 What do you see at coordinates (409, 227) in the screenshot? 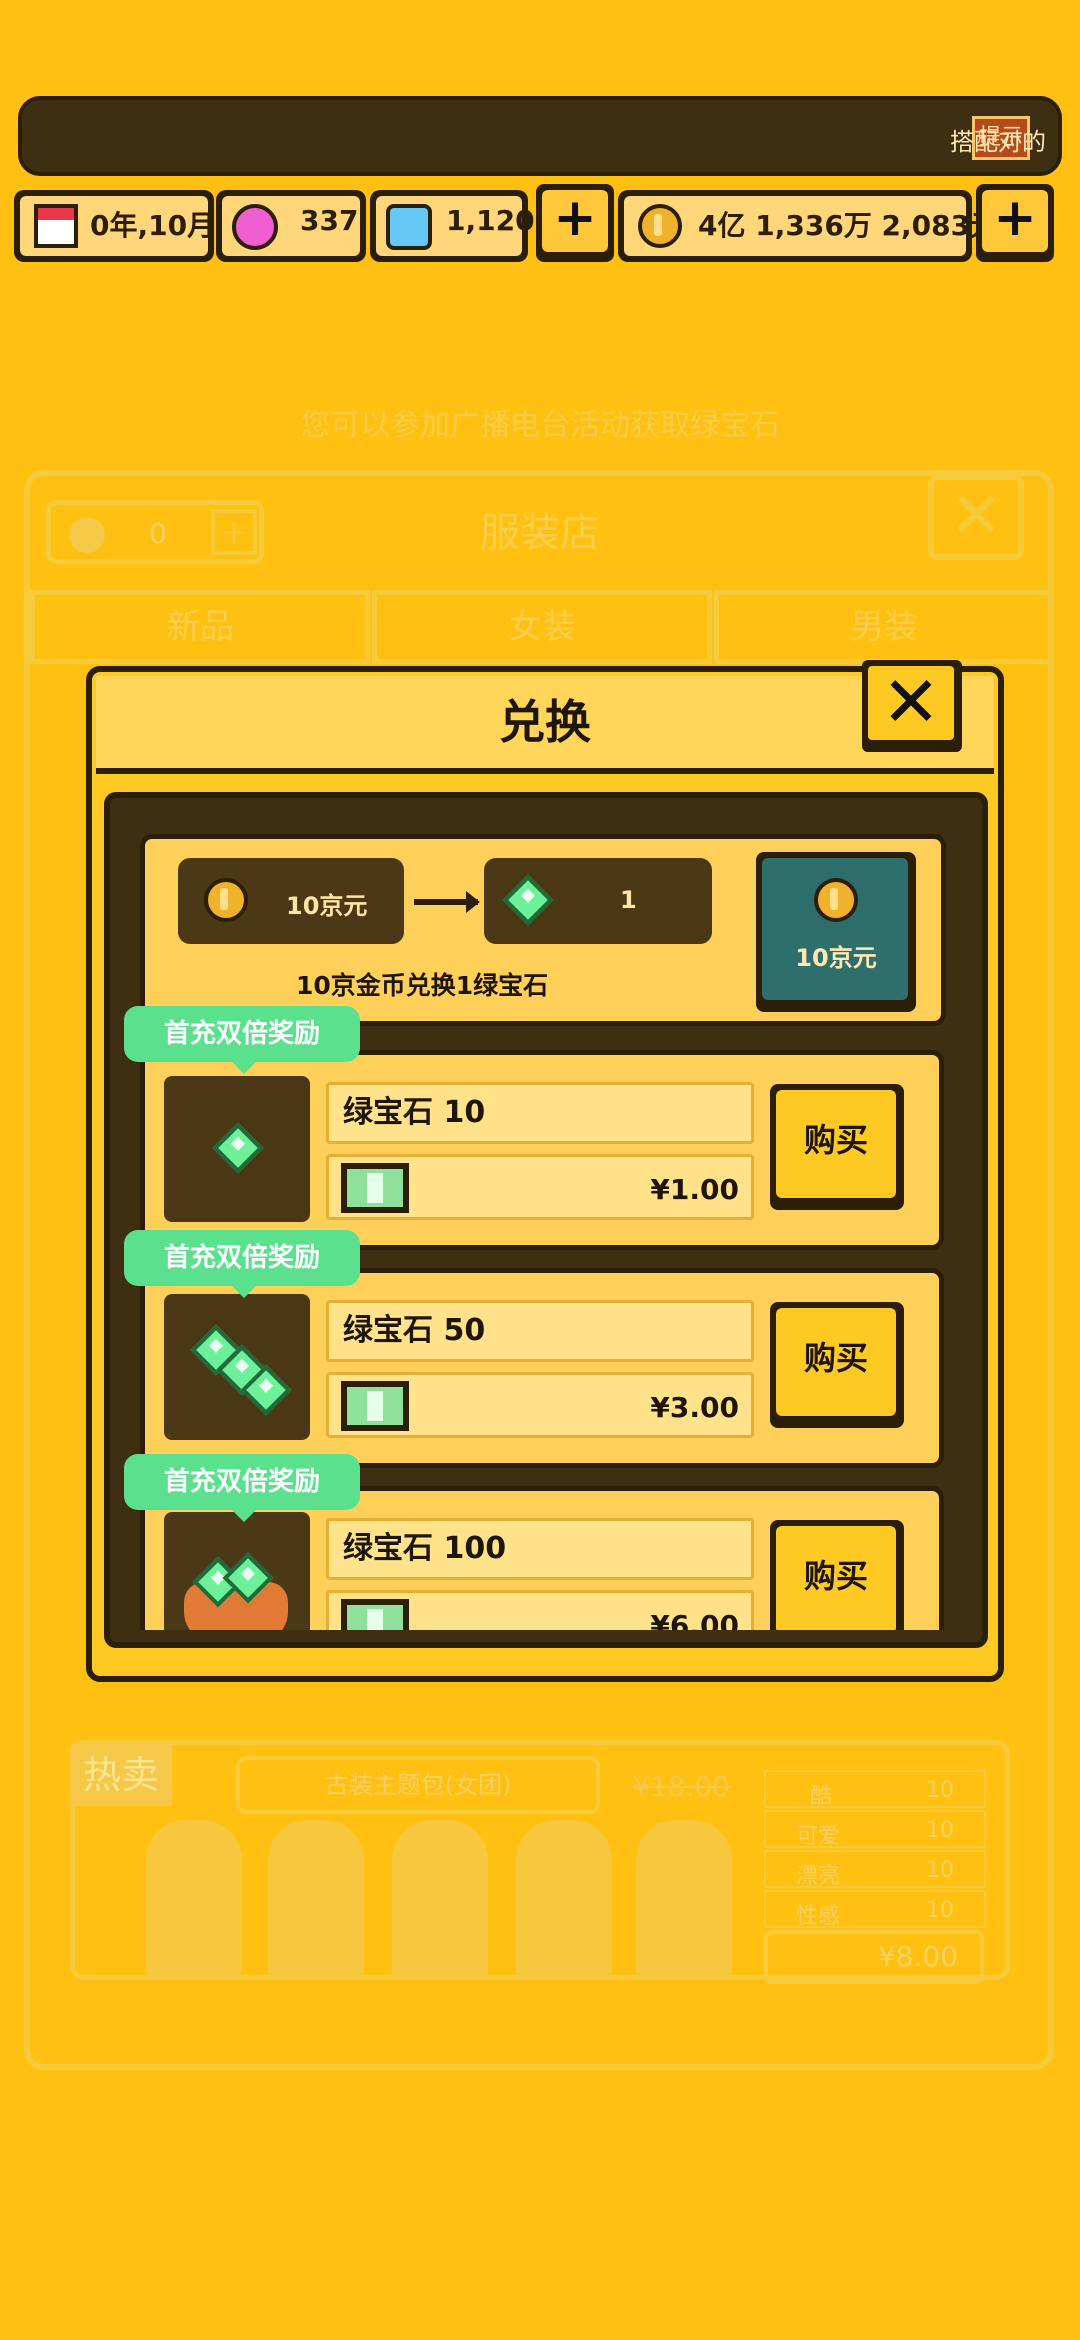
I see `diamond-icon` at bounding box center [409, 227].